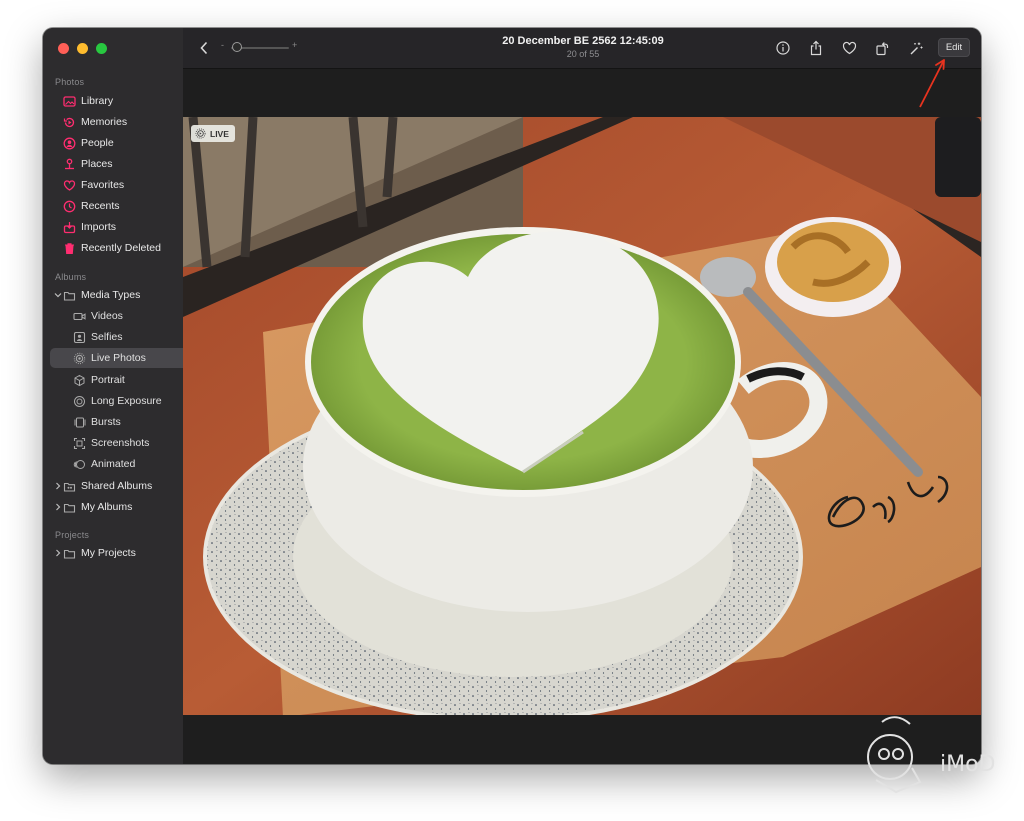  I want to click on sidebar-item-my-albums: My Albums, so click(119, 507).